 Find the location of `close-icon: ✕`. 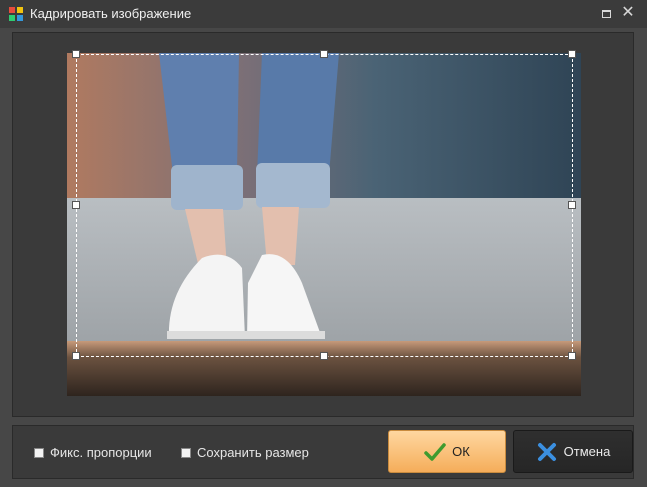

close-icon: ✕ is located at coordinates (628, 13).